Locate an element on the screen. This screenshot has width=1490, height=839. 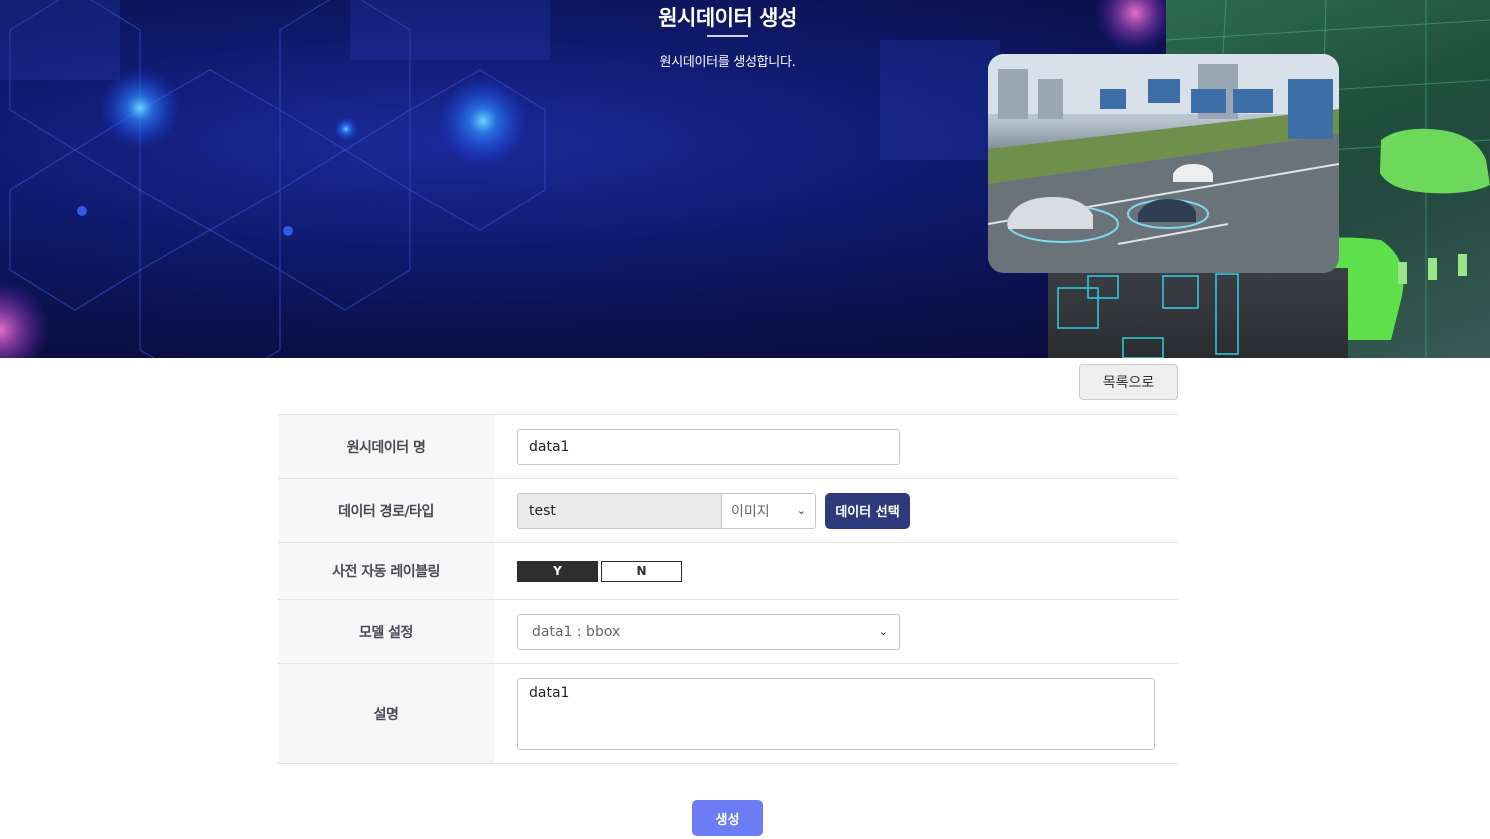
page-title: 원시데이터 생성 is located at coordinates (727, 18).